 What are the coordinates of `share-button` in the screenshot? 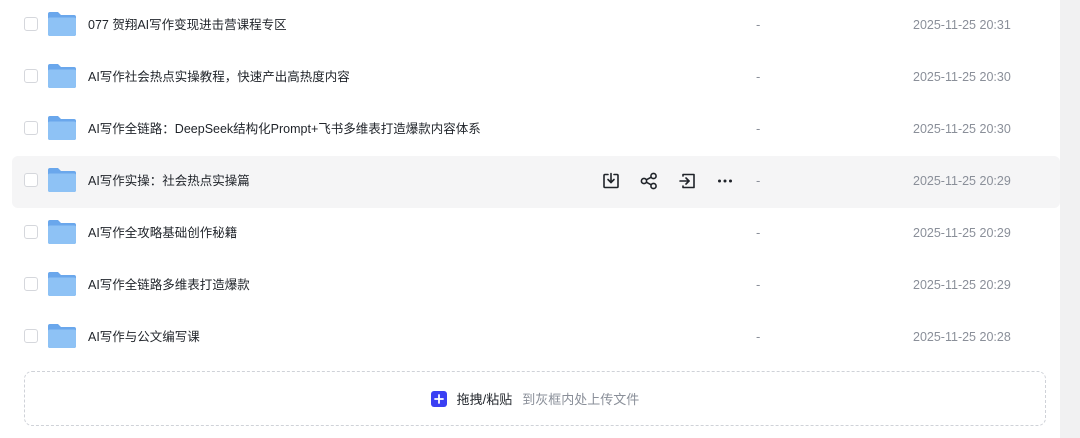 It's located at (649, 181).